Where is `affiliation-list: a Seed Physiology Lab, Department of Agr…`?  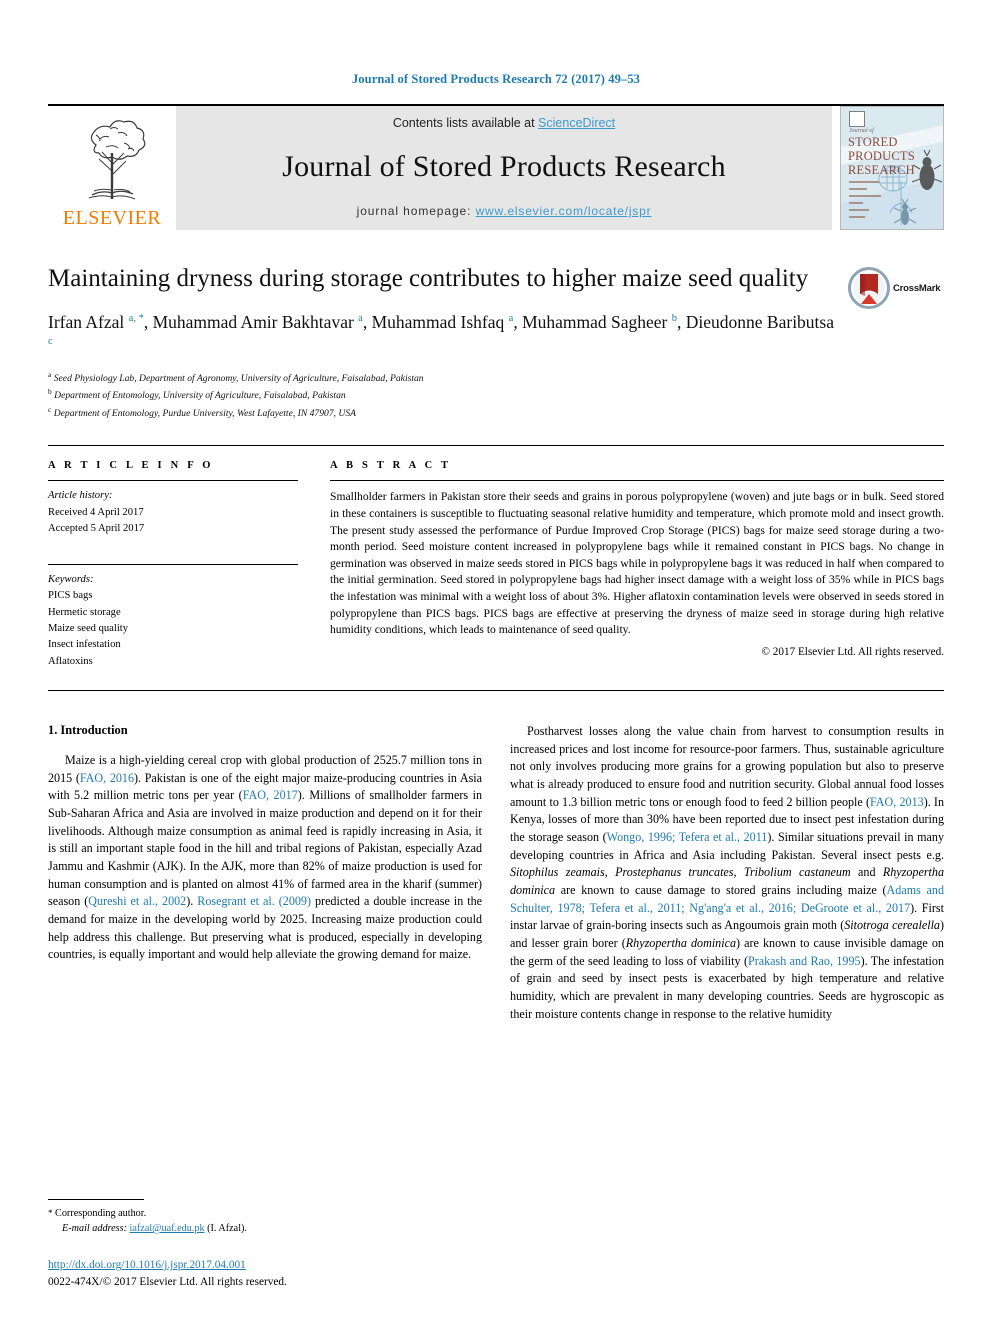 affiliation-list: a Seed Physiology Lab, Department of Agr… is located at coordinates (441, 395).